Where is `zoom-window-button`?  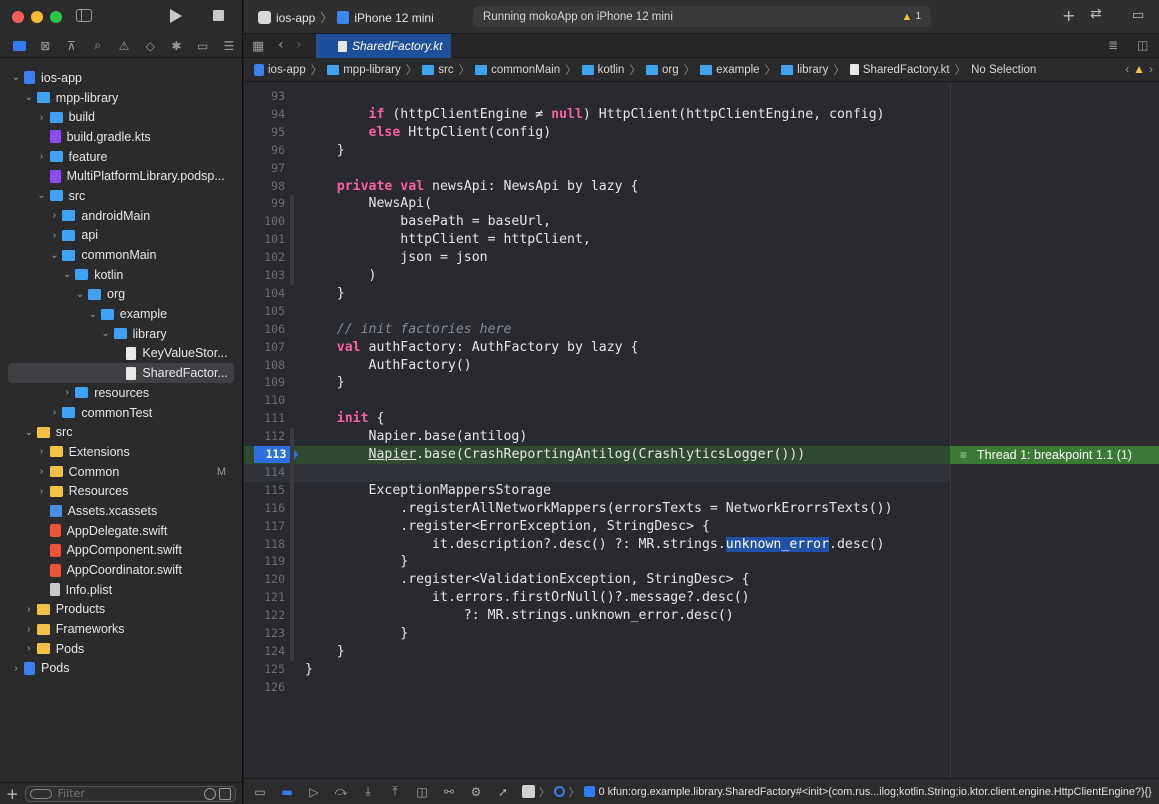
zoom-window-button is located at coordinates (56, 17).